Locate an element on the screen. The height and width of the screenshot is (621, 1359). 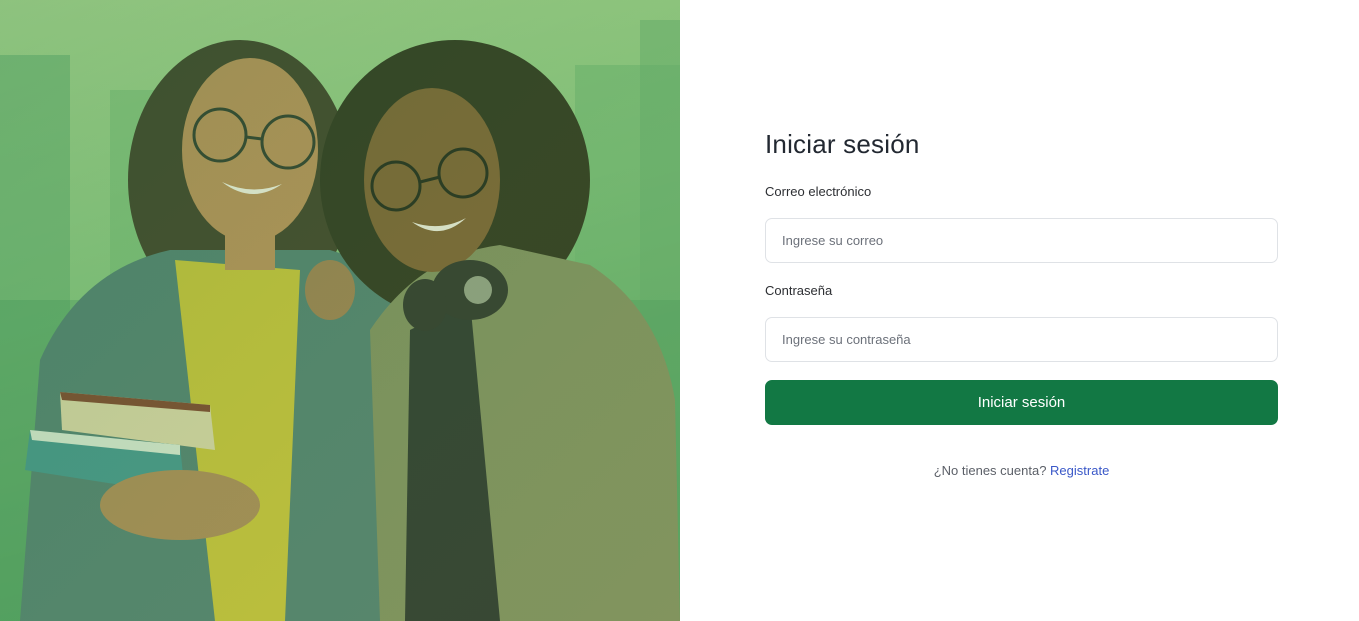
password-field is located at coordinates (1021, 339).